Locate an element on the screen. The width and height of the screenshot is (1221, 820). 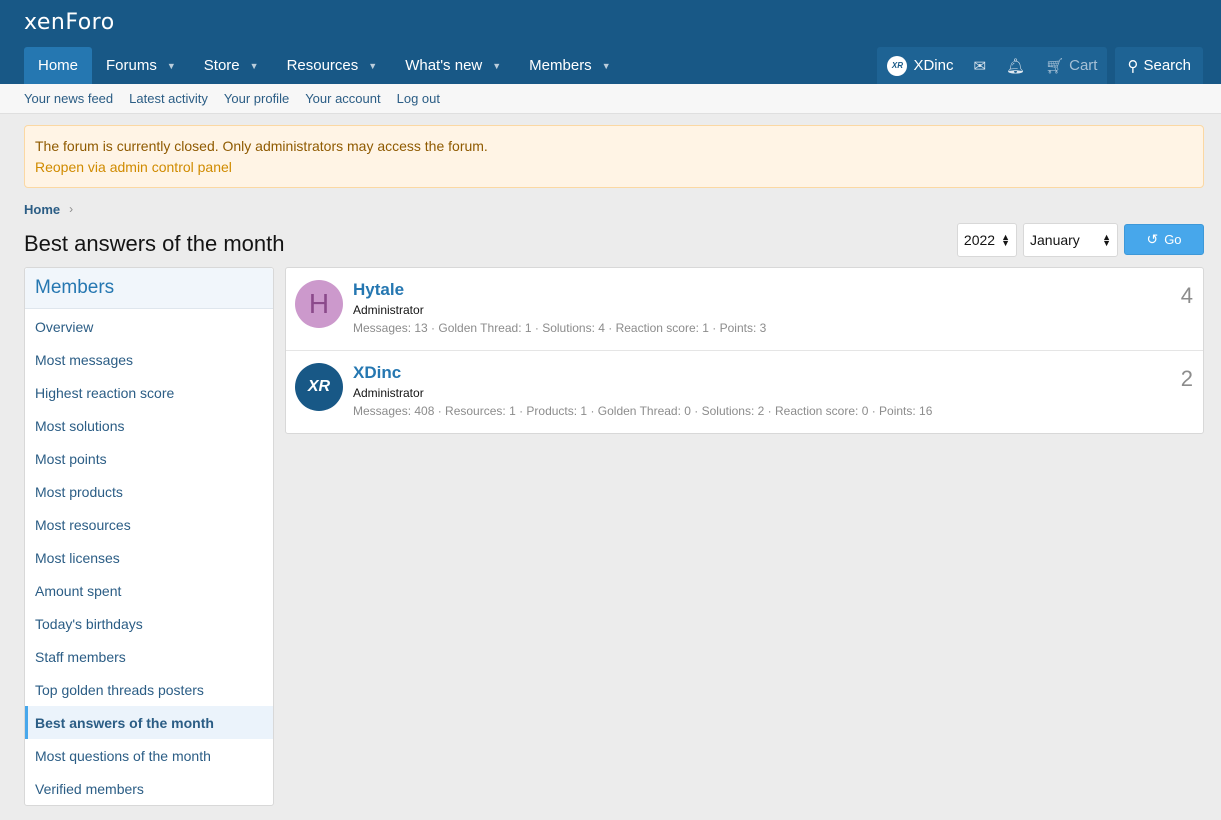
subnav-your-profile: Your profile is located at coordinates (256, 98).